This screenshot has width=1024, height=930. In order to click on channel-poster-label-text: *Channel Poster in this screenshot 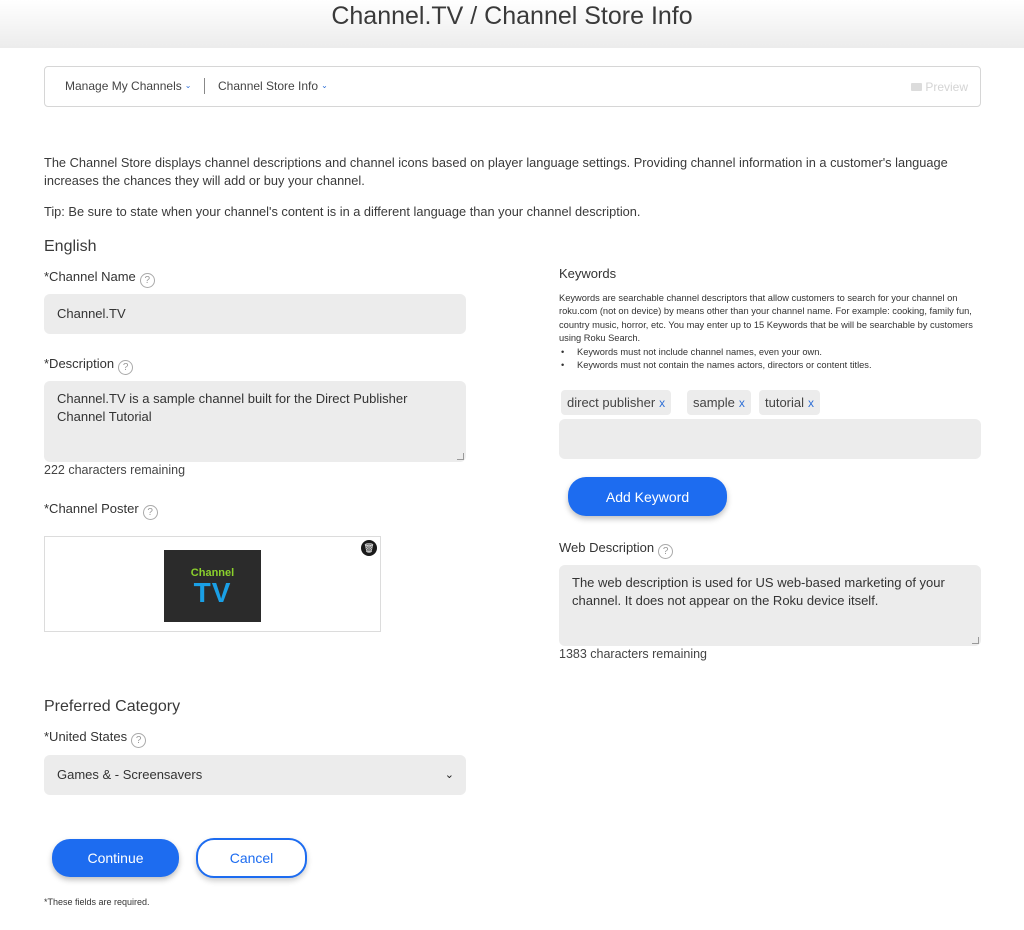, I will do `click(91, 508)`.